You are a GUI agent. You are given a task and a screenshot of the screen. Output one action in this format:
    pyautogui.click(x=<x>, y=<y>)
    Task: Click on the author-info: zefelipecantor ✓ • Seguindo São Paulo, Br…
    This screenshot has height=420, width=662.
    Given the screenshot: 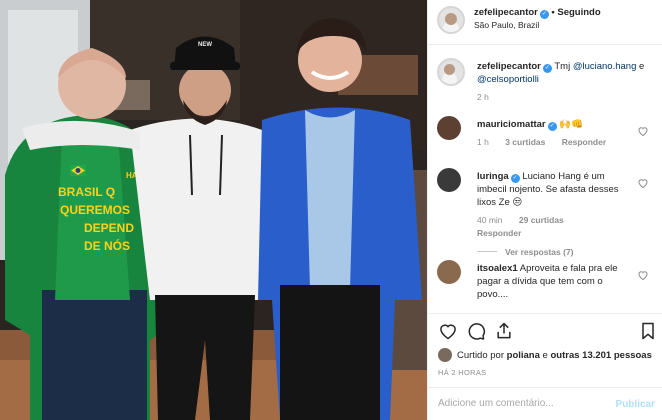 What is the action you would take?
    pyautogui.click(x=537, y=19)
    